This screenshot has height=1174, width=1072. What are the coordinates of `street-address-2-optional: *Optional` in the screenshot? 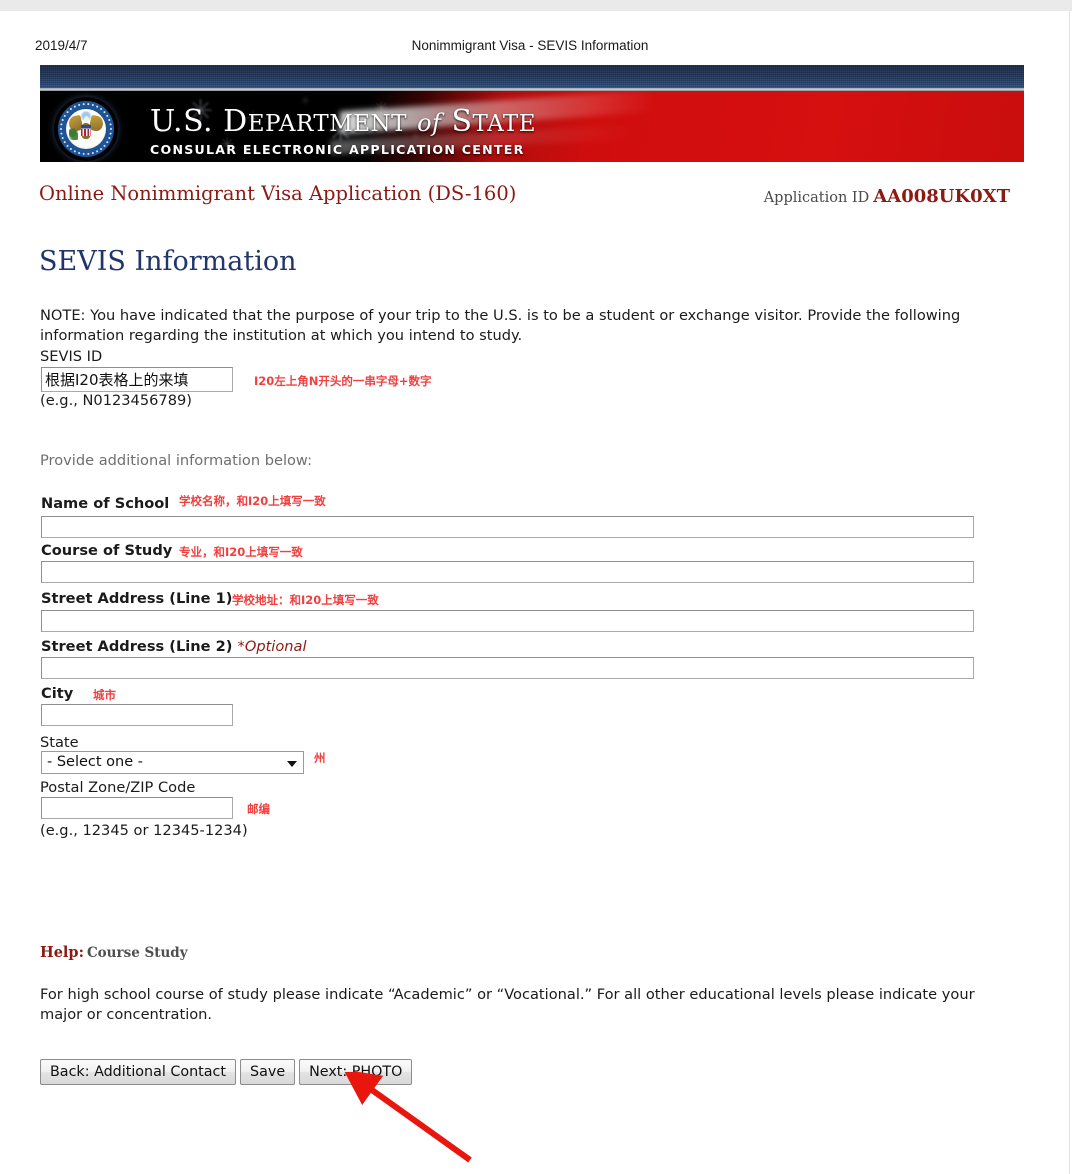 It's located at (272, 646).